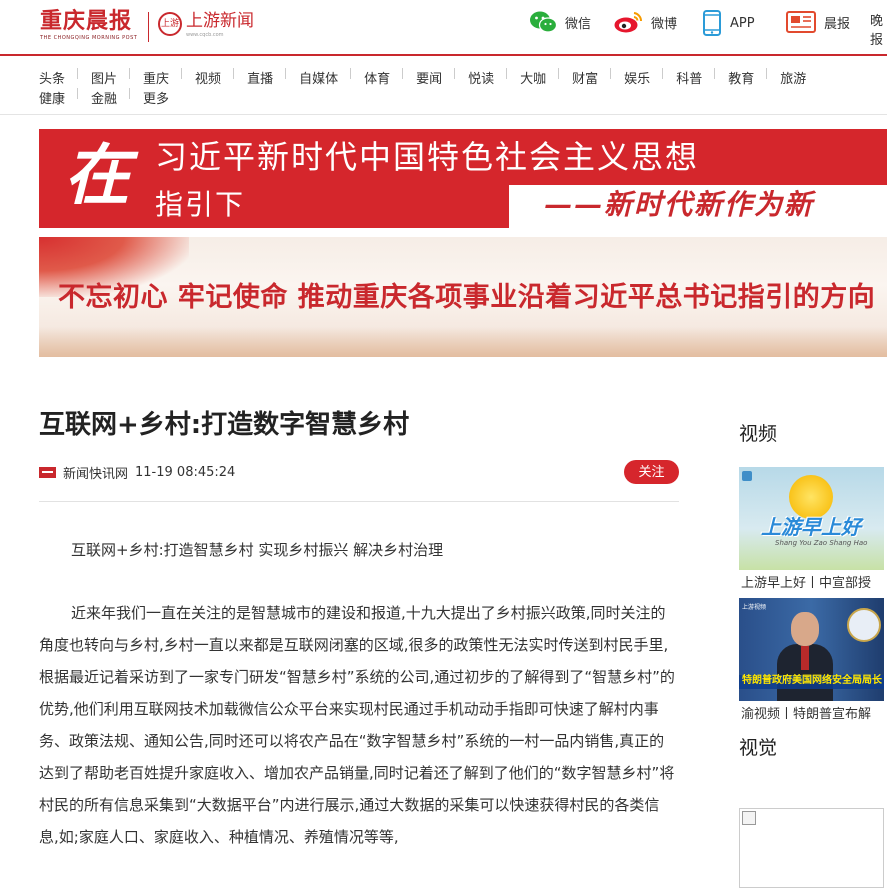 This screenshot has width=887, height=888. I want to click on thumbnail-logo: 上游视频, so click(754, 607).